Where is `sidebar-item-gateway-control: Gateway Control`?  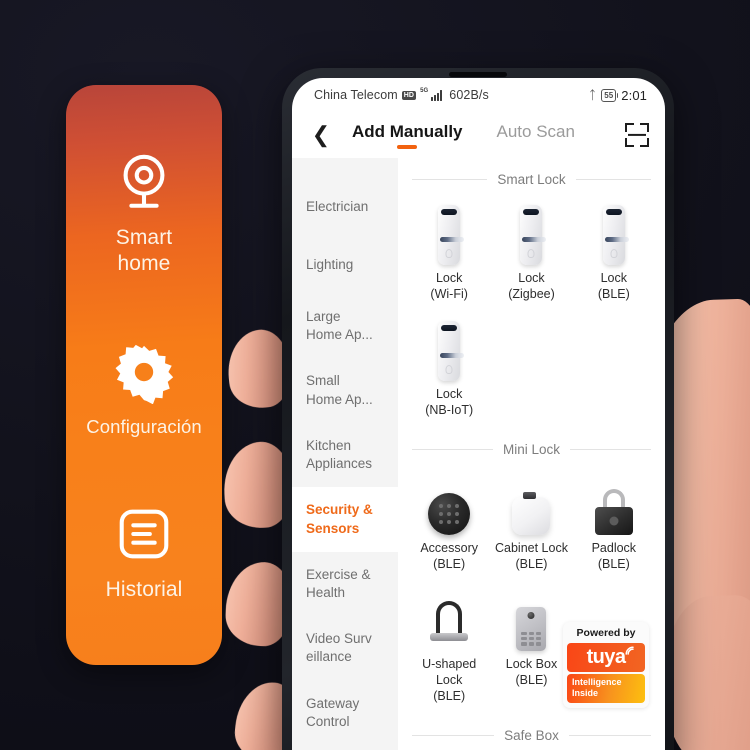 sidebar-item-gateway-control: Gateway Control is located at coordinates (345, 713).